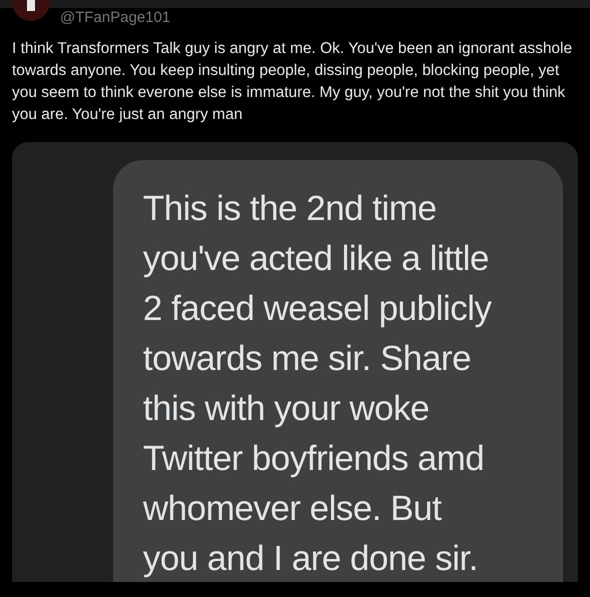  I want to click on message-text: you've acted like a little, so click(316, 259).